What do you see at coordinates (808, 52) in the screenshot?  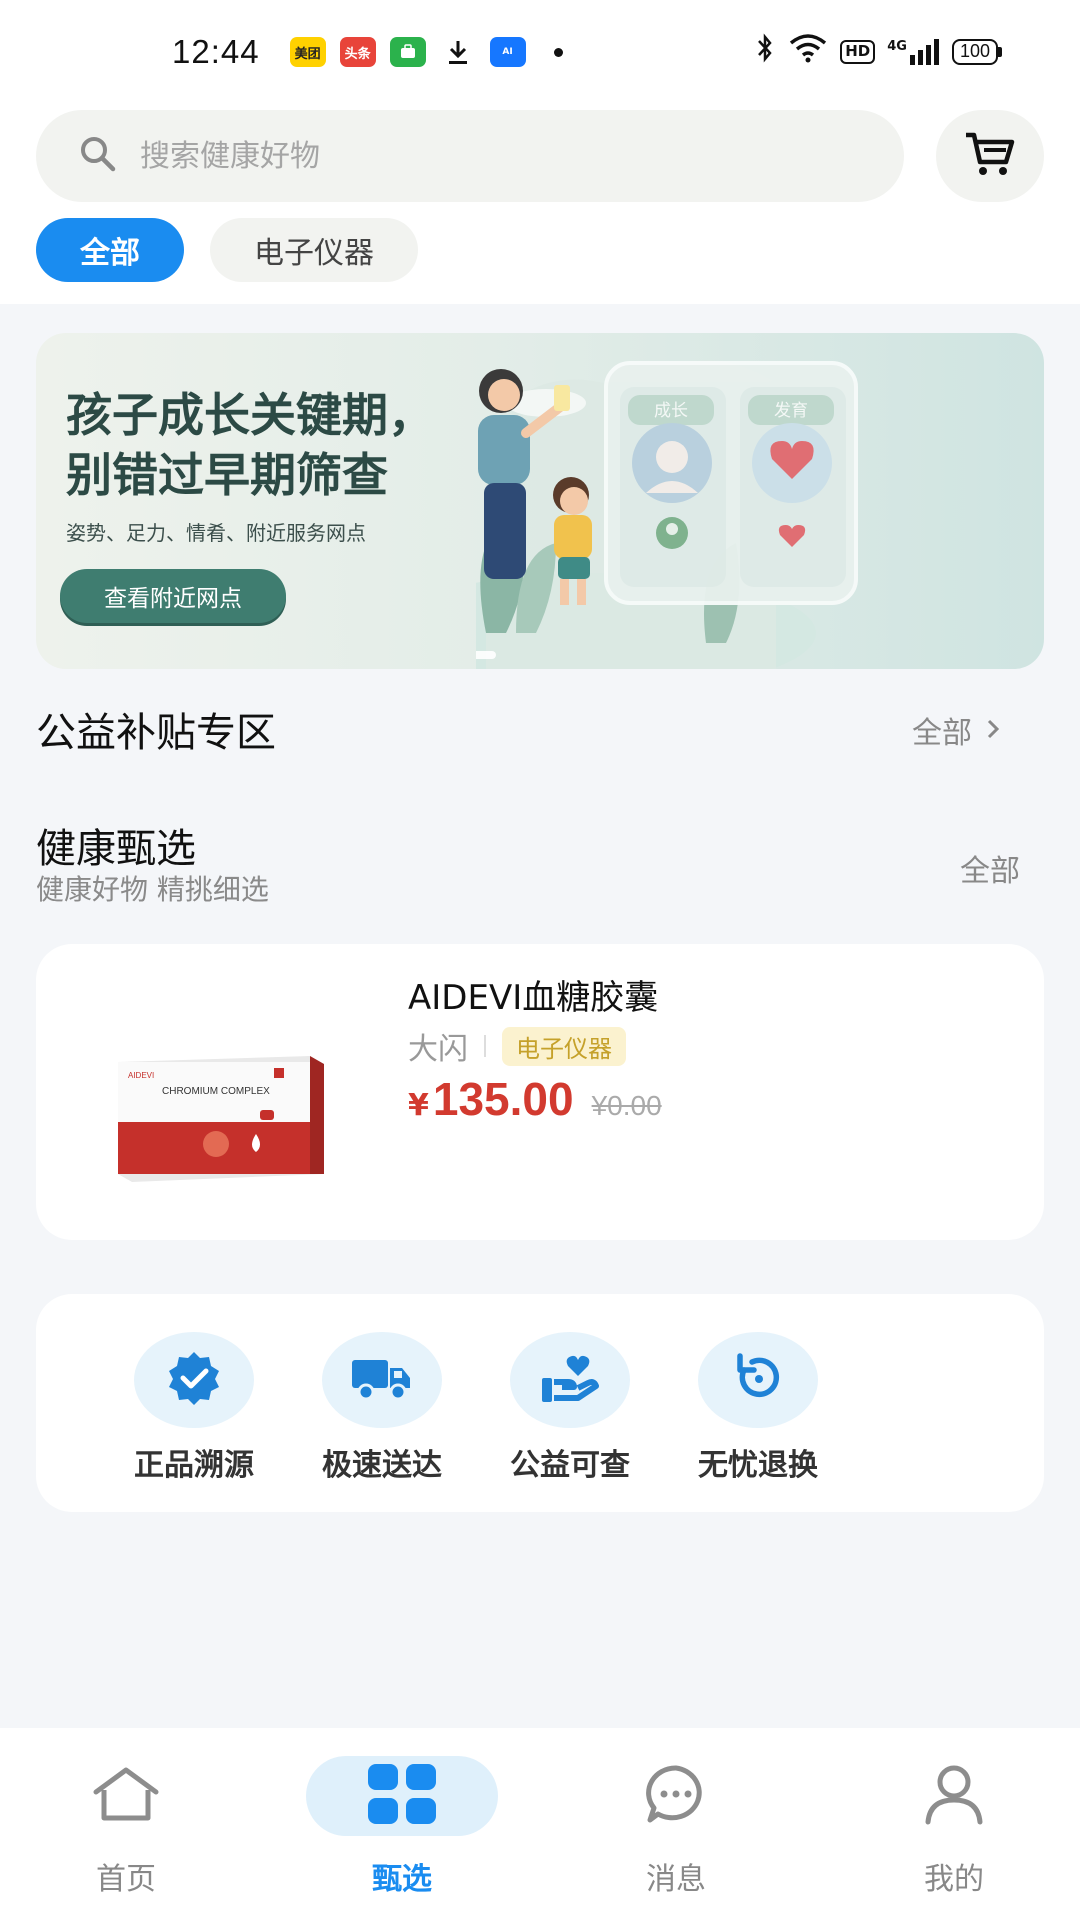 I see `wifi-icon` at bounding box center [808, 52].